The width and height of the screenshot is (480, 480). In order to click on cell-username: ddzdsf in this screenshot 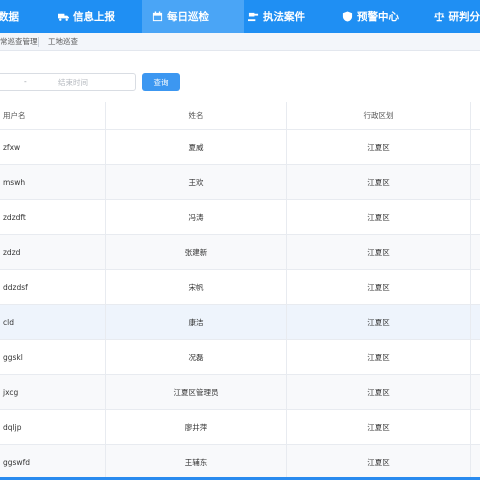, I will do `click(15, 287)`.